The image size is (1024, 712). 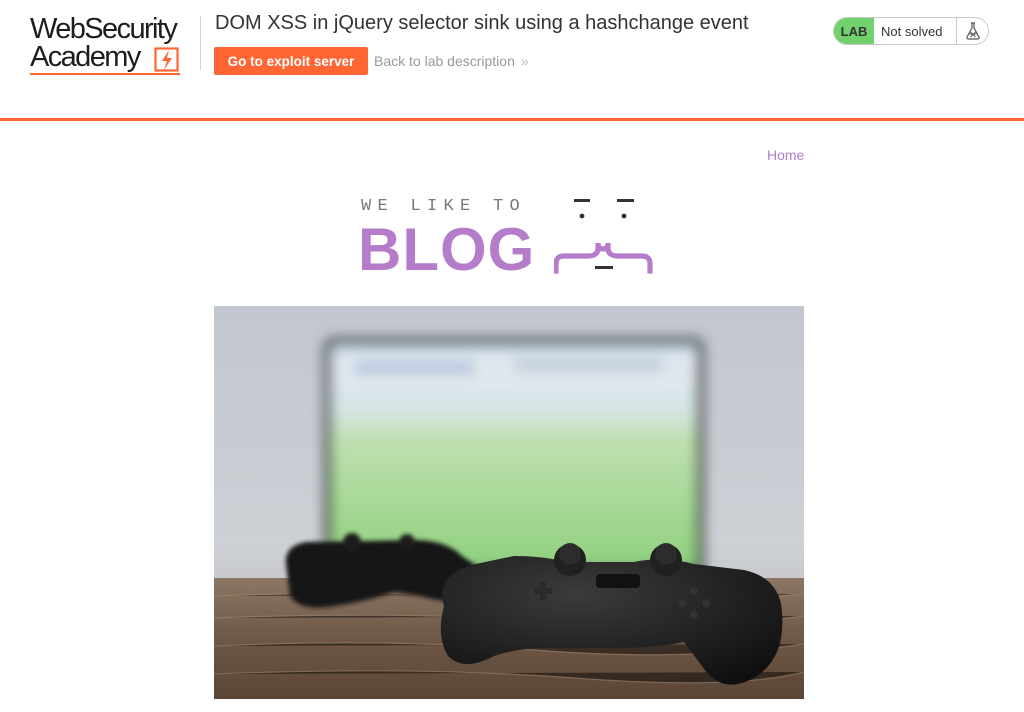 I want to click on go-to-exploit-server-button: Go to exploit server, so click(x=291, y=61).